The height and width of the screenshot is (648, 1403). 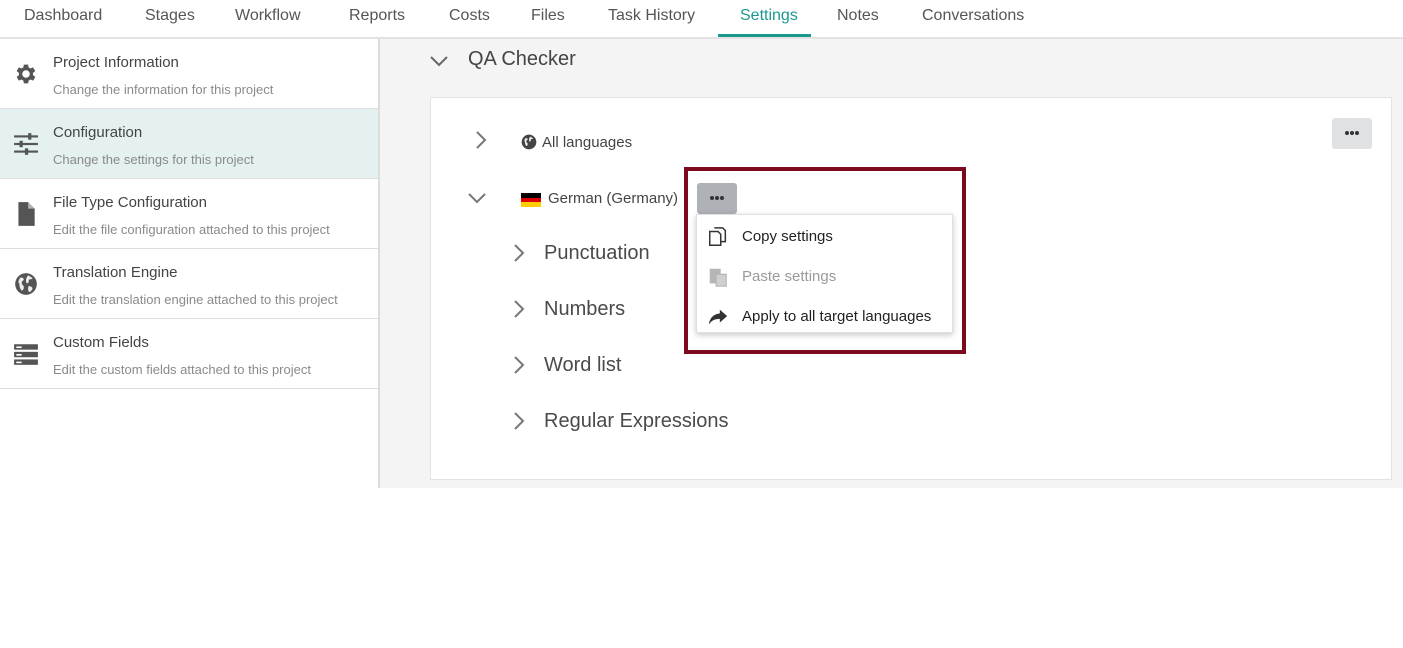 What do you see at coordinates (582, 365) in the screenshot?
I see `subsection-word-list: Word list` at bounding box center [582, 365].